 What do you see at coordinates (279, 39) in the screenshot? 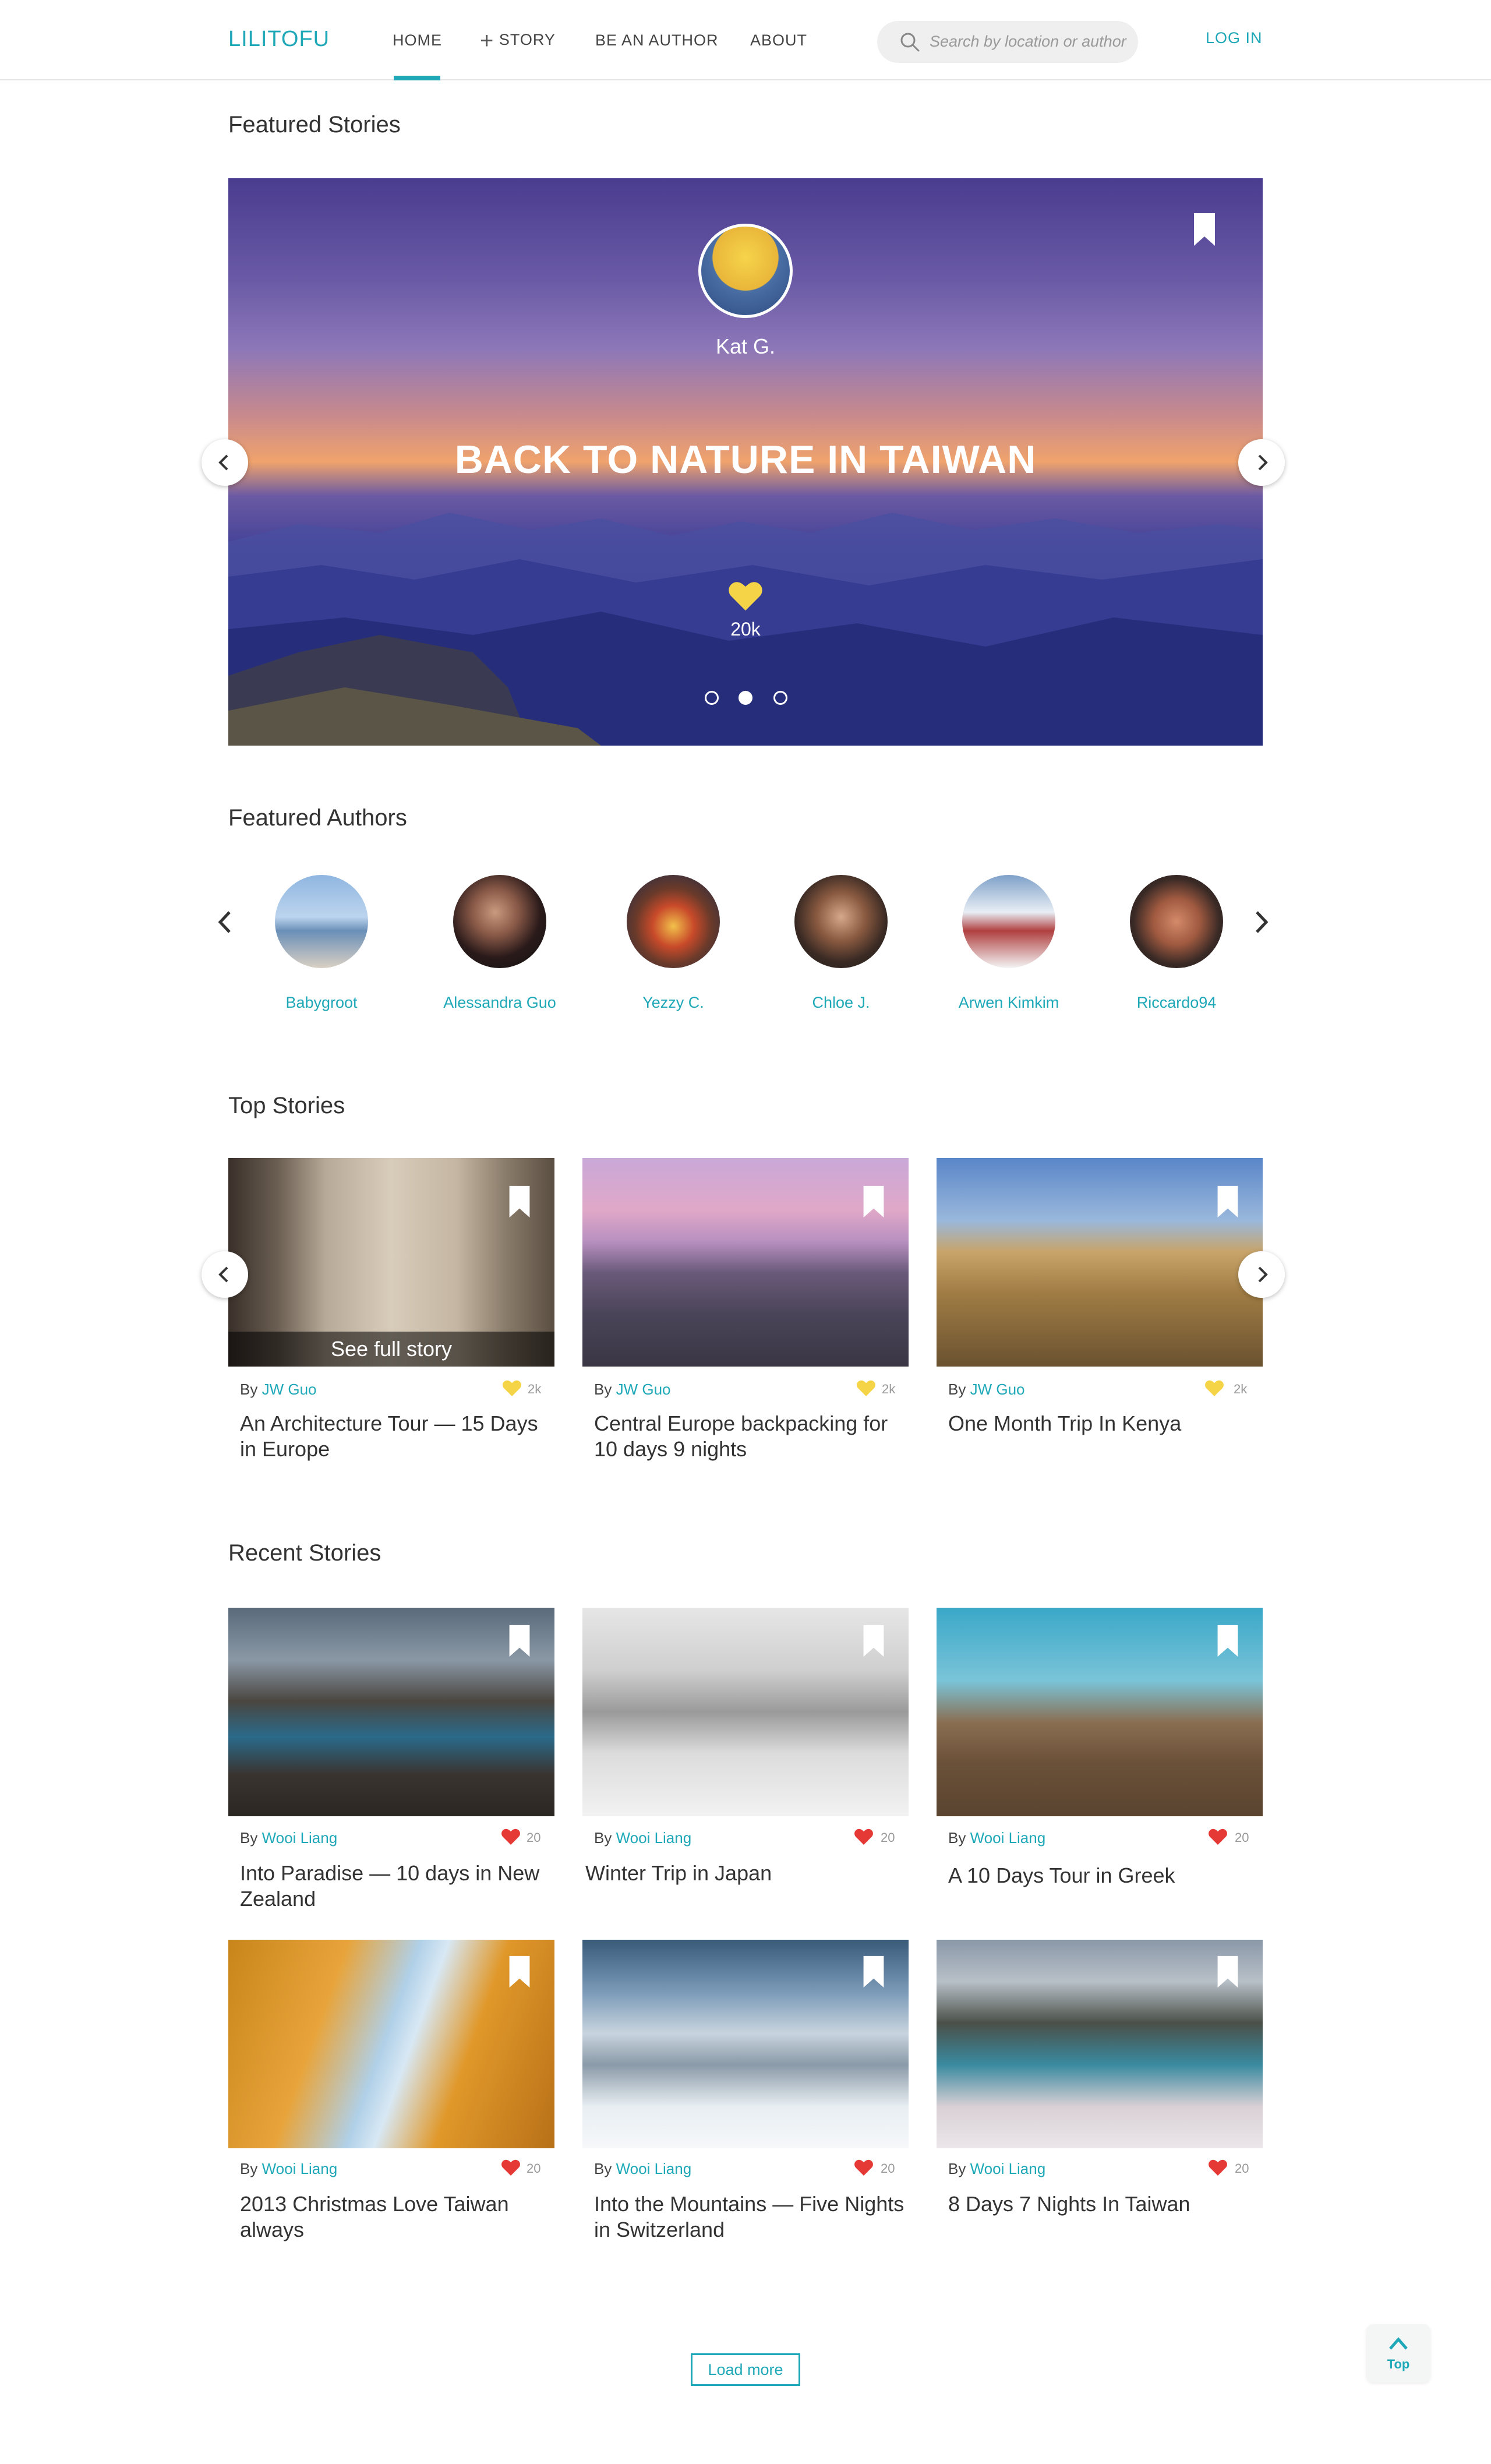
I see `logo: LILITOFU` at bounding box center [279, 39].